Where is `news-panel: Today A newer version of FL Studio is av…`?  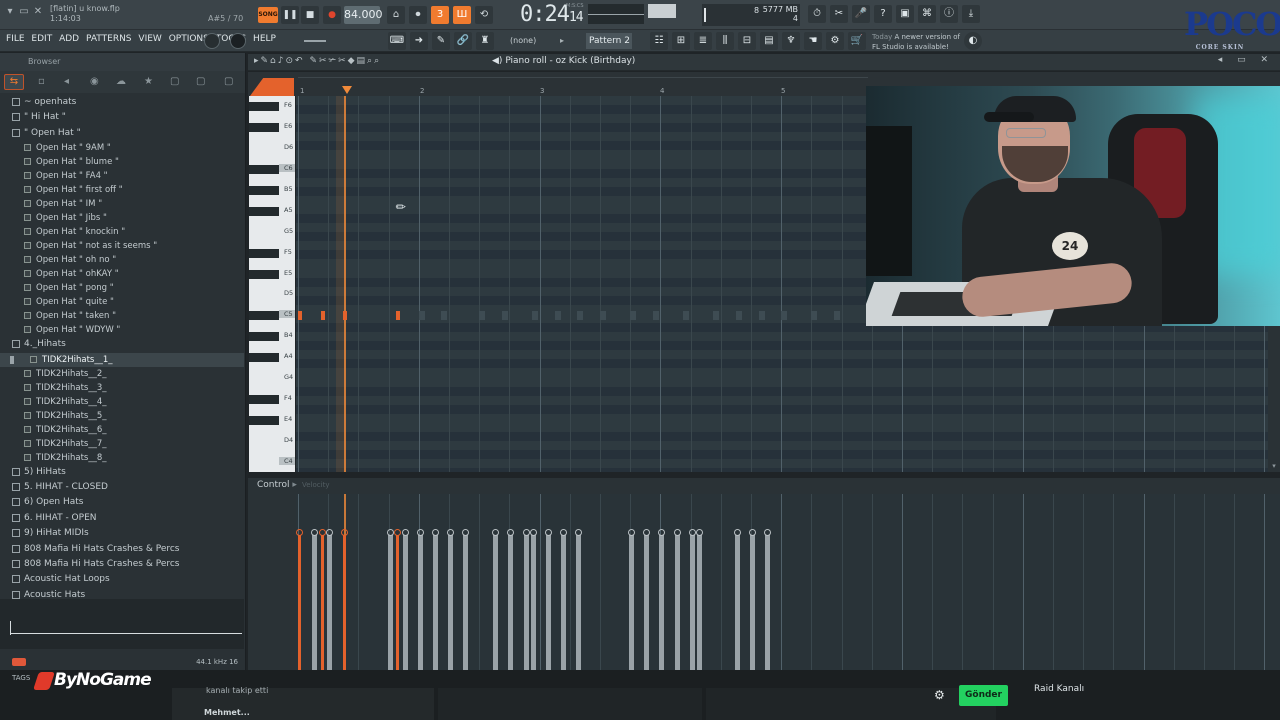 news-panel: Today A newer version of FL Studio is av… is located at coordinates (918, 42).